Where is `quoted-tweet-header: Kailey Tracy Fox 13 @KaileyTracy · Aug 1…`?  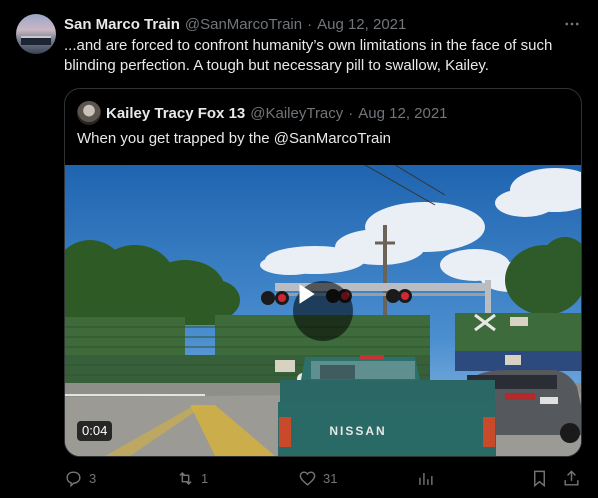 quoted-tweet-header: Kailey Tracy Fox 13 @KaileyTracy · Aug 1… is located at coordinates (262, 113).